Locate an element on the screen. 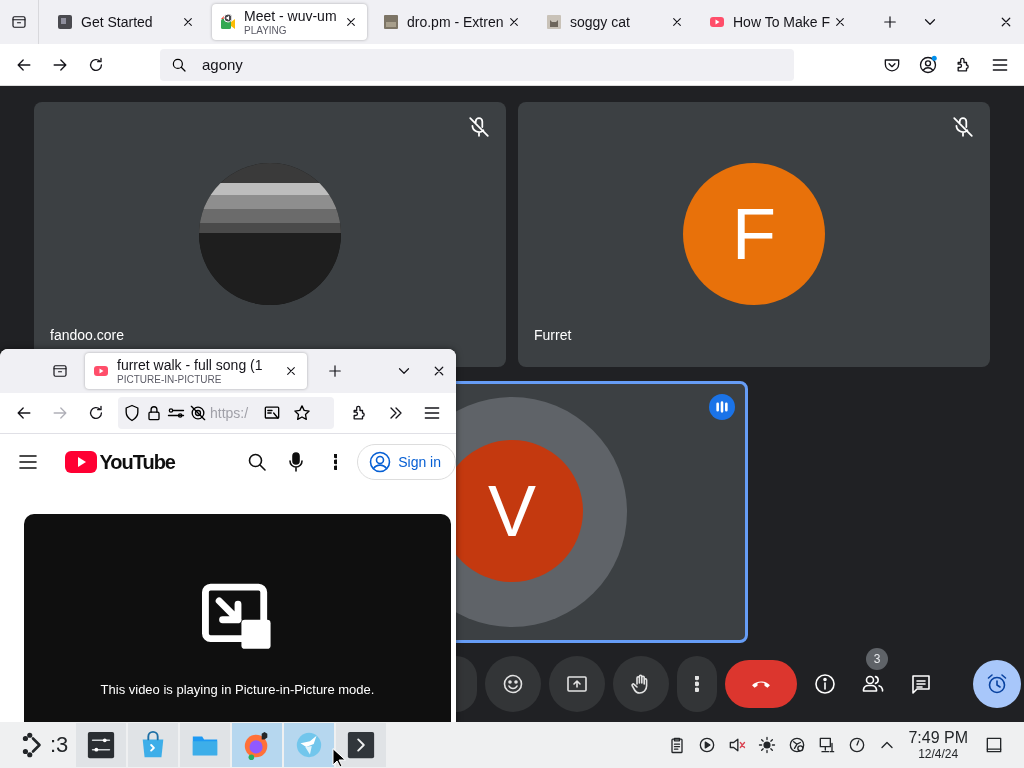 Image resolution: width=1024 pixels, height=768 pixels. terminal-icon is located at coordinates (361, 745).